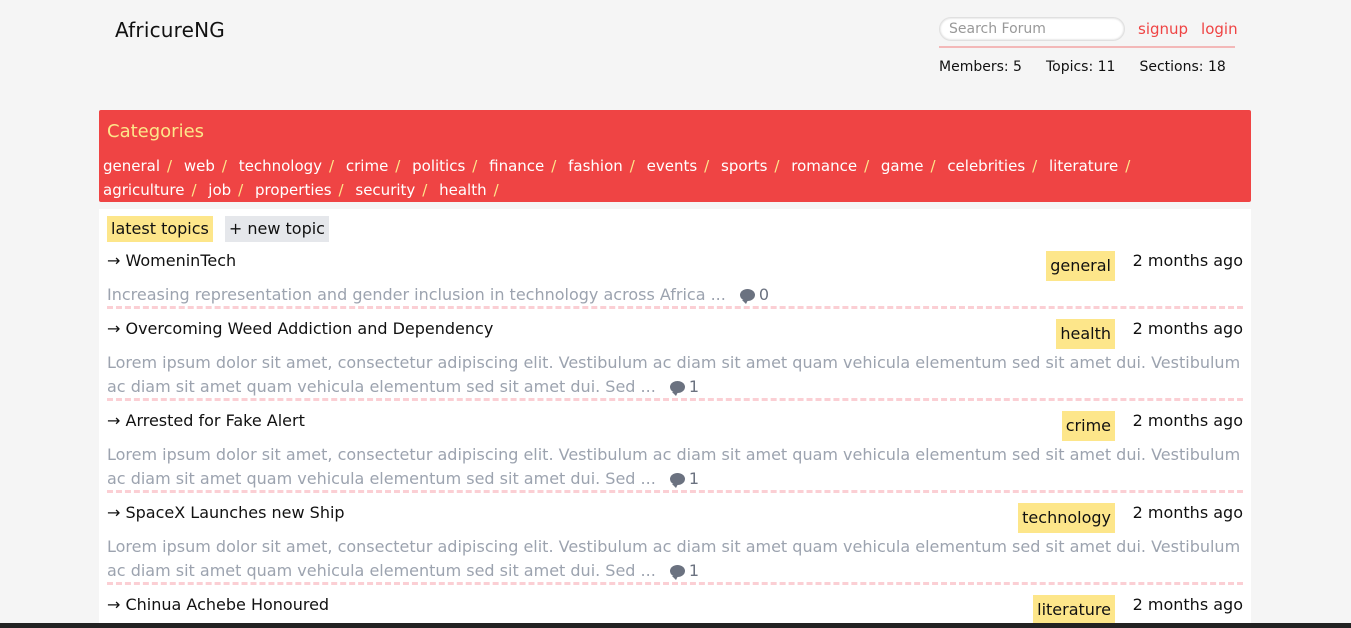 Image resolution: width=1351 pixels, height=628 pixels. Describe the element at coordinates (824, 166) in the screenshot. I see `category-romance: romance` at that location.